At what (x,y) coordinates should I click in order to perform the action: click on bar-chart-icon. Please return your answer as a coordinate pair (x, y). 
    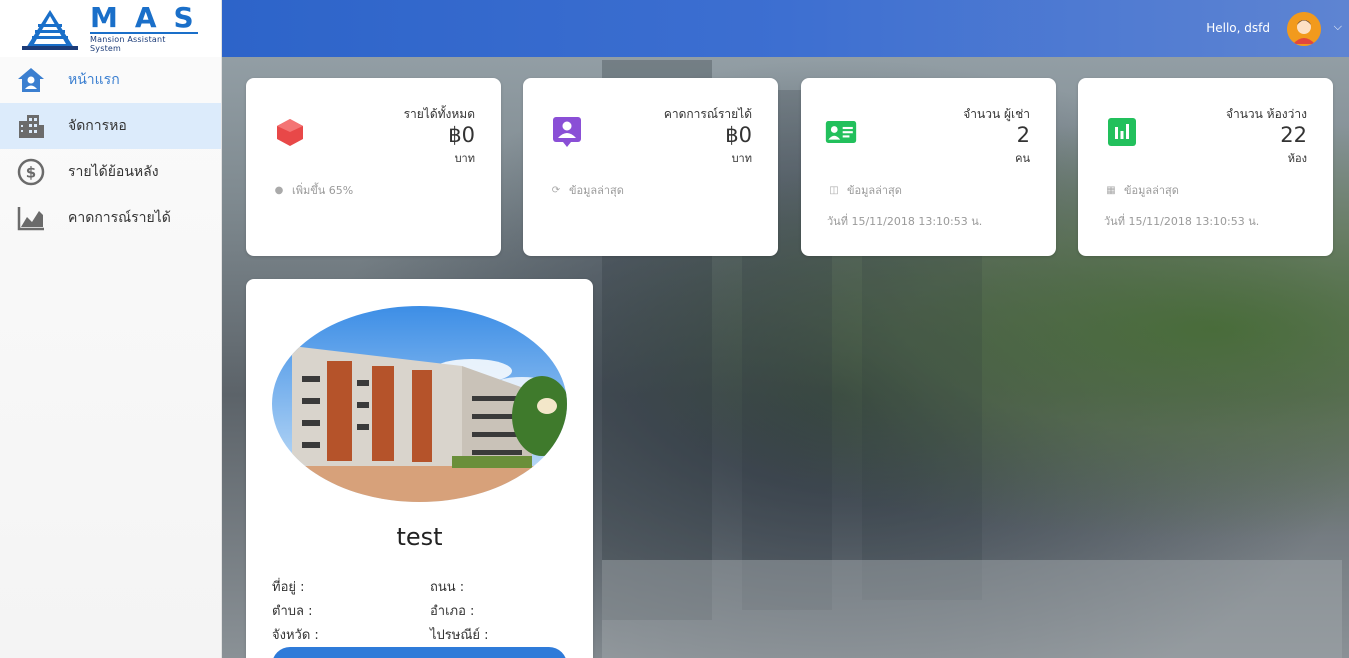
    Looking at the image, I should click on (1122, 132).